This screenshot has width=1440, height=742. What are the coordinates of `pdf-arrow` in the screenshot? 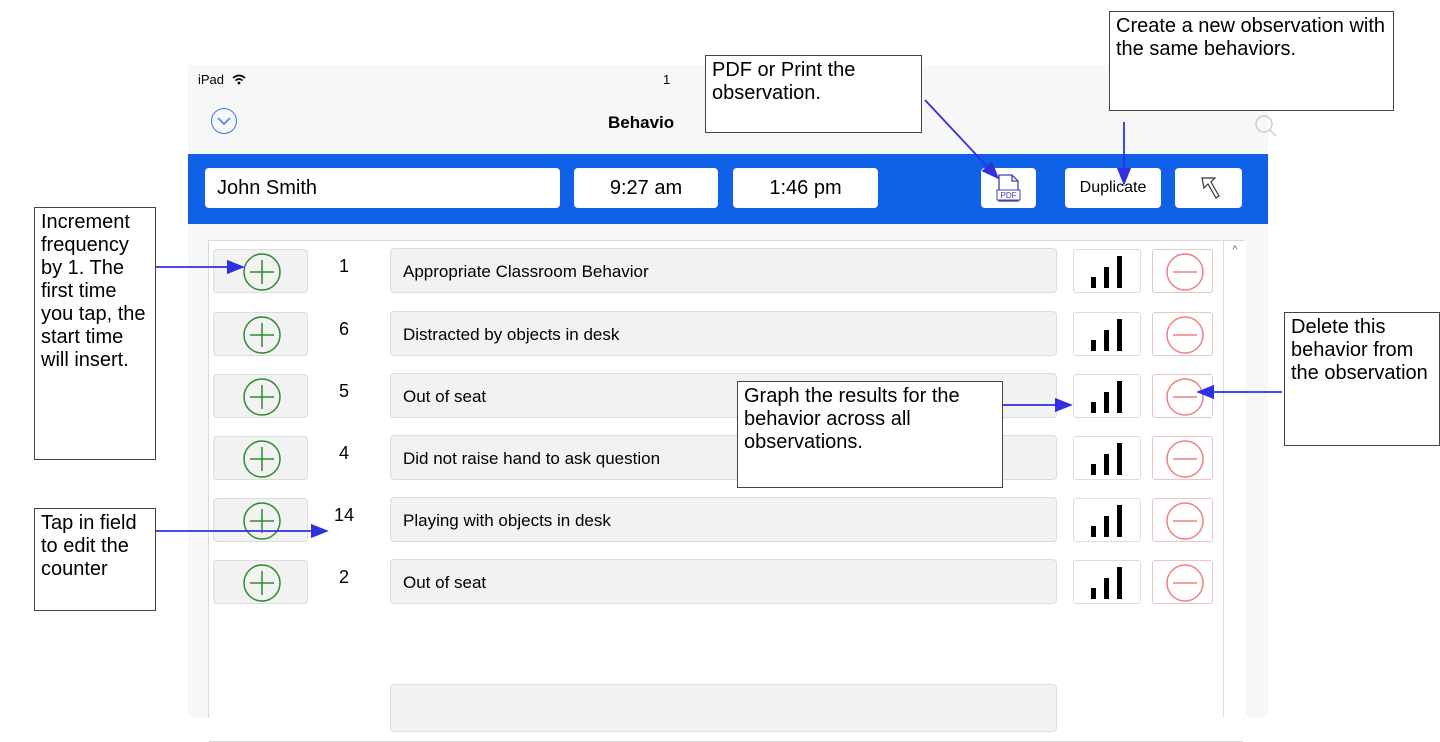 It's located at (962, 139).